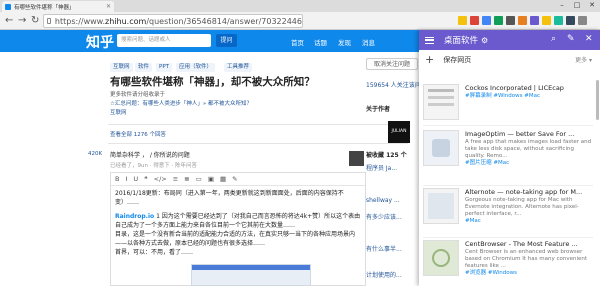  I want to click on nav-home: 首页, so click(297, 42).